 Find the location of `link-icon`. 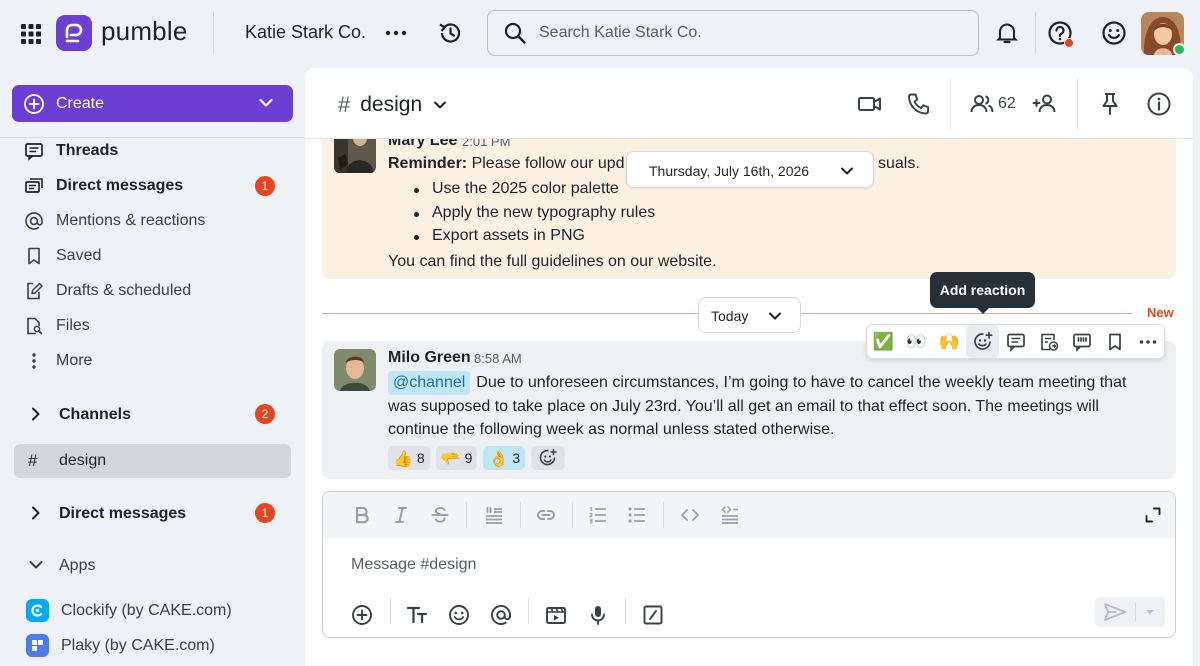

link-icon is located at coordinates (546, 515).